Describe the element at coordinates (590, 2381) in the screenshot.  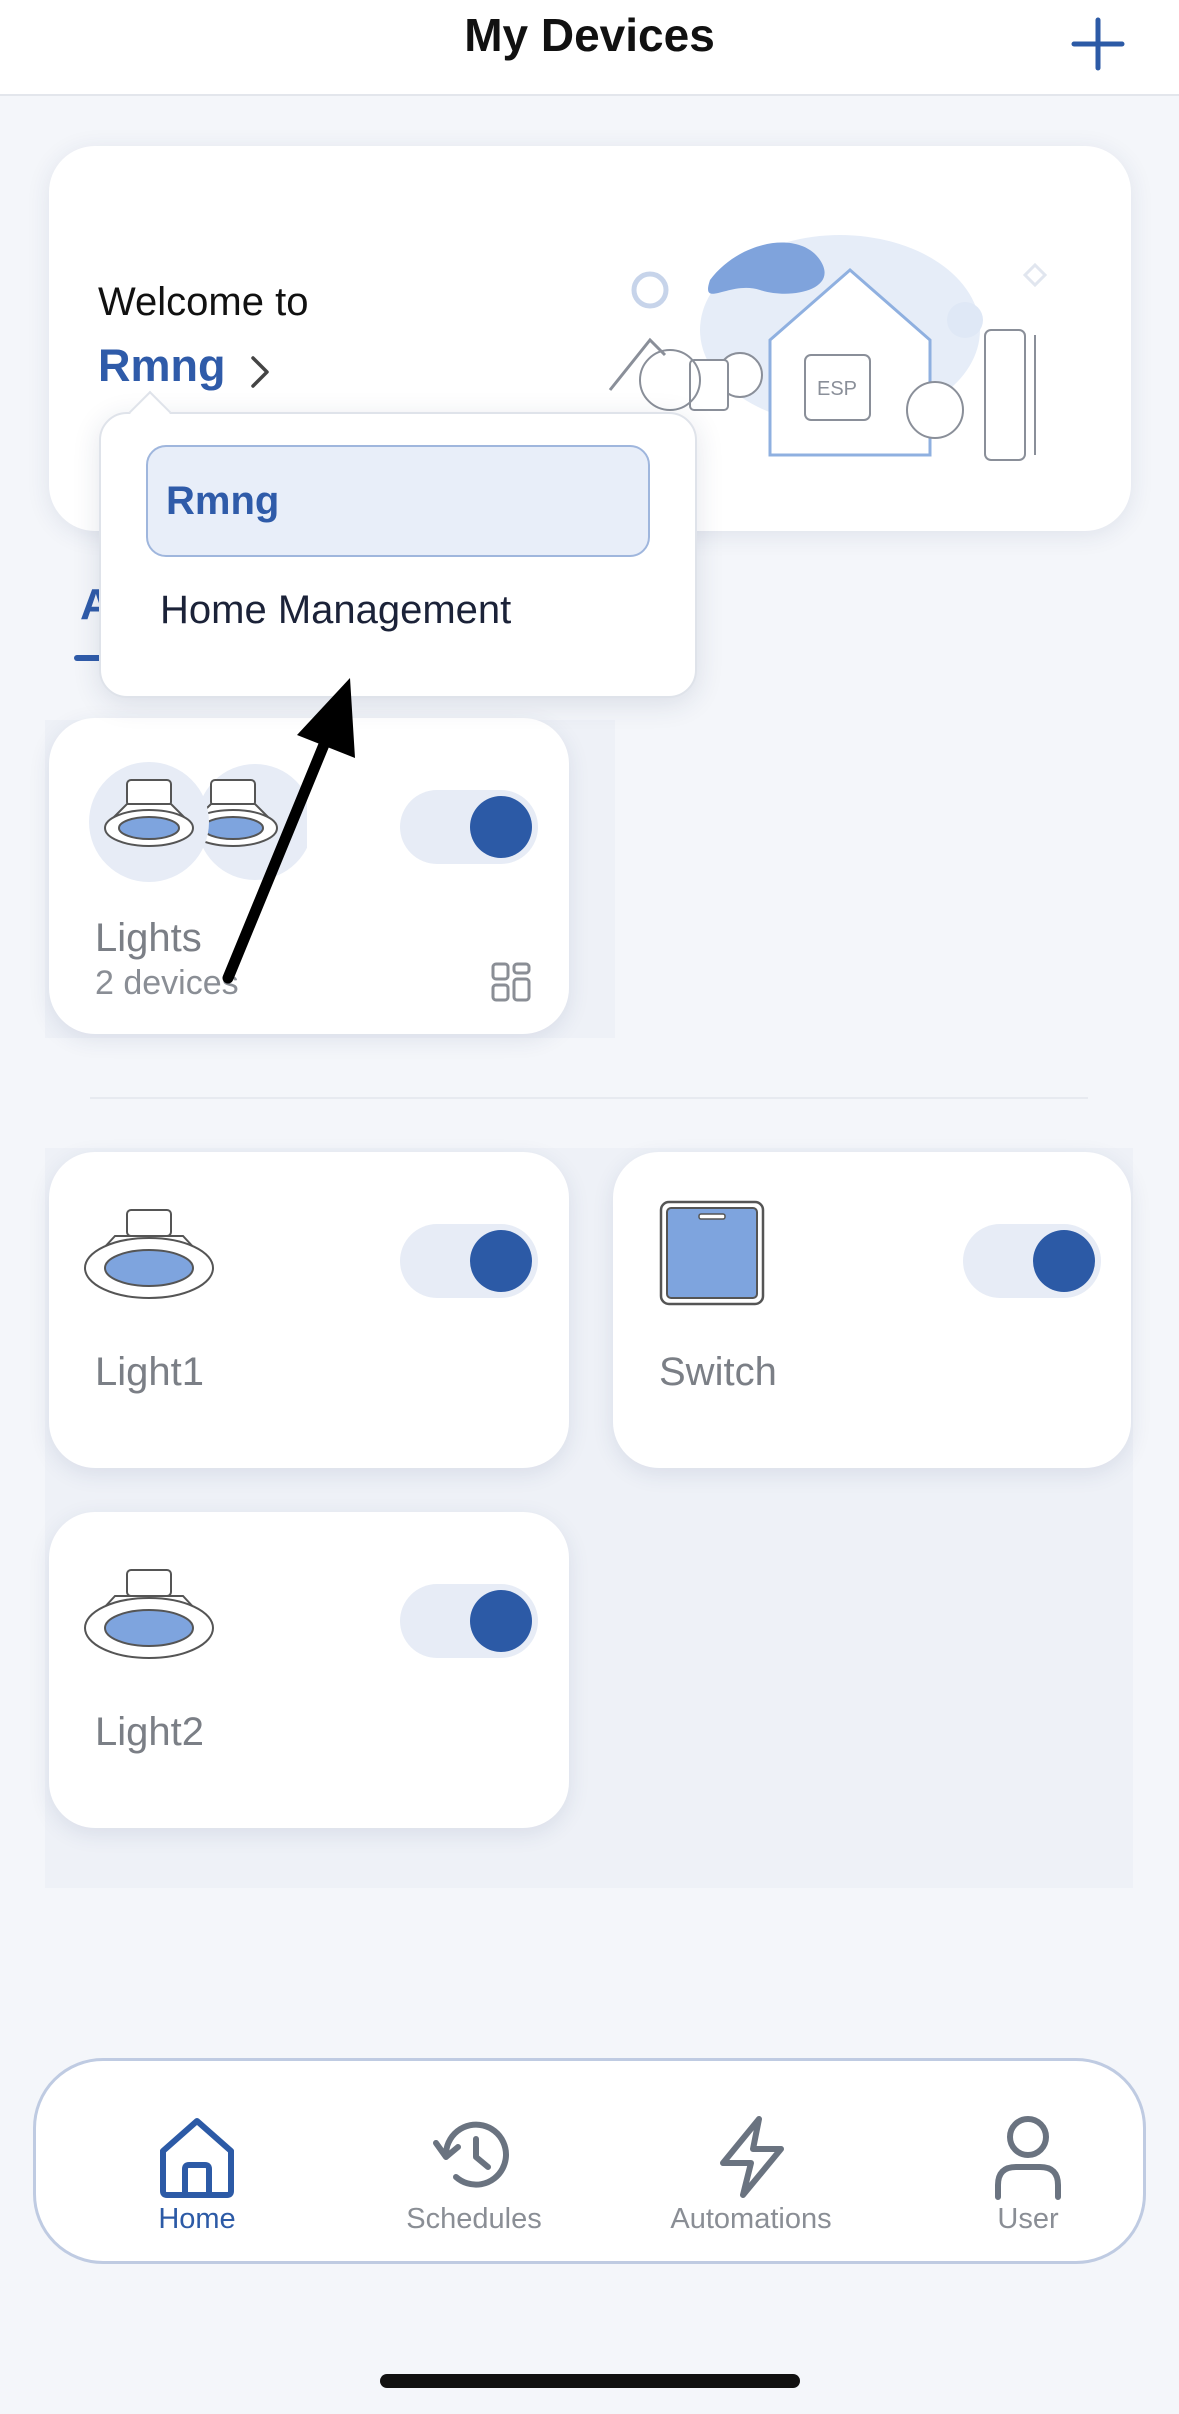
I see `home-indicator` at that location.